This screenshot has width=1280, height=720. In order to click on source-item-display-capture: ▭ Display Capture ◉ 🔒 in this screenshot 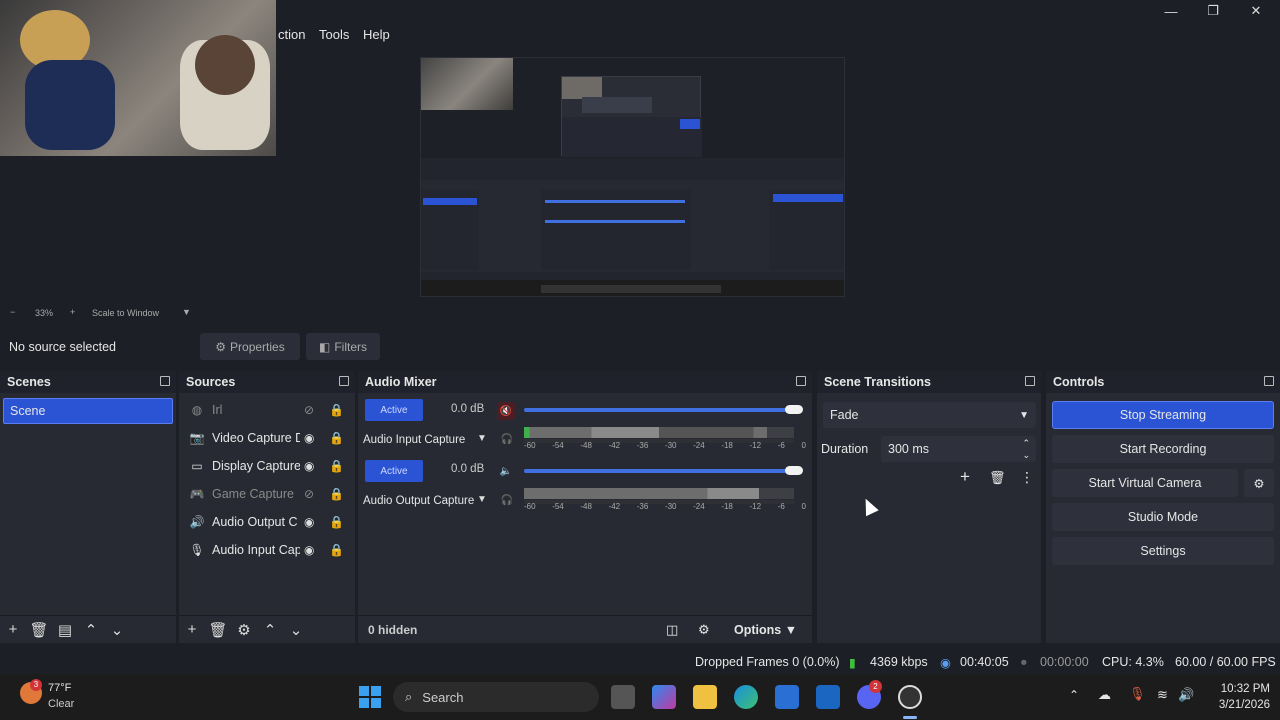, I will do `click(267, 466)`.